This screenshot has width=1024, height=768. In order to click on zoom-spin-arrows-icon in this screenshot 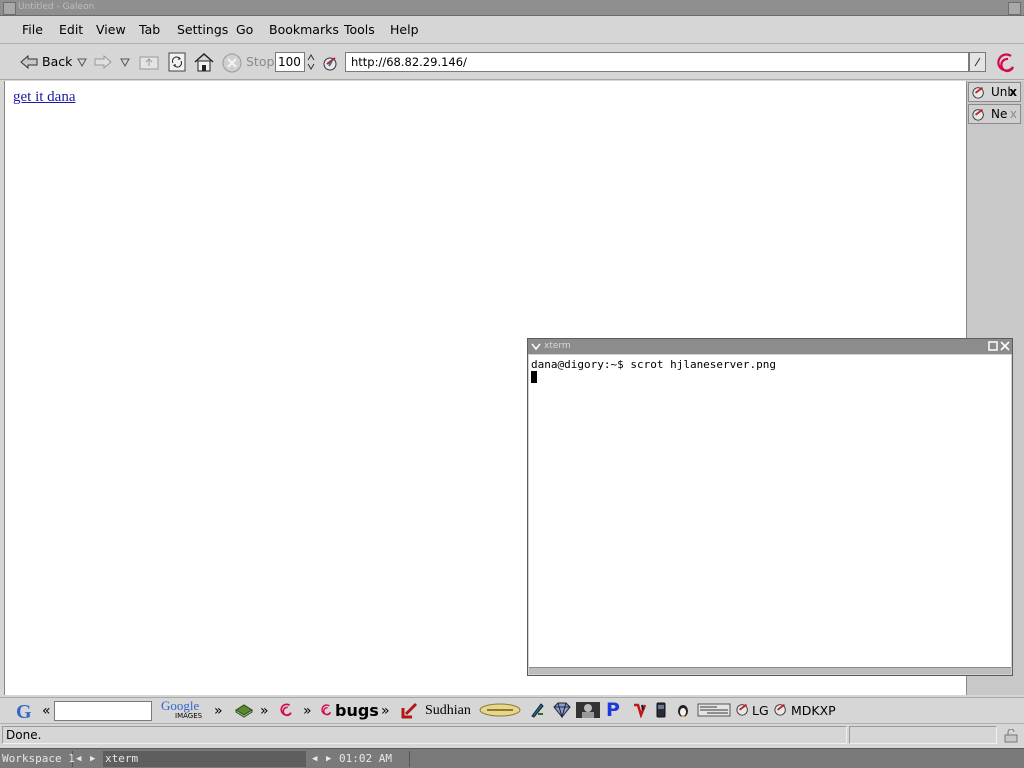, I will do `click(311, 62)`.